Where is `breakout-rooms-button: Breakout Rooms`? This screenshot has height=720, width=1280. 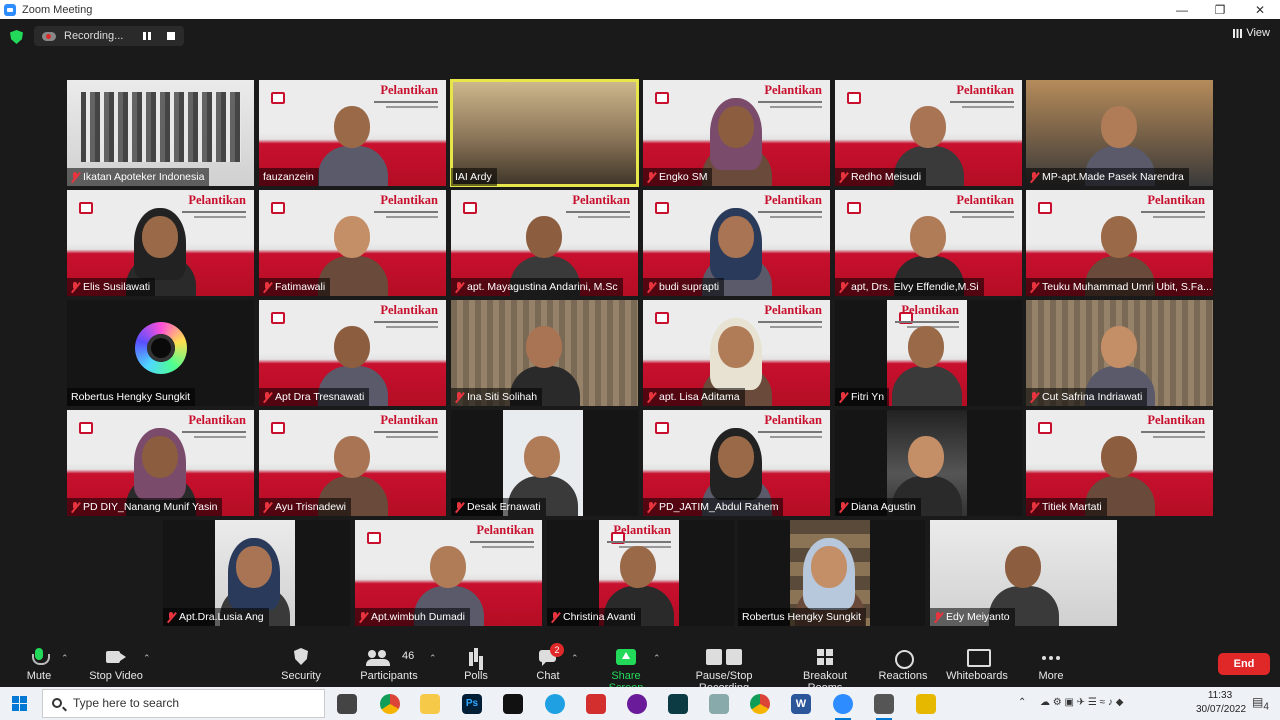
breakout-rooms-button: Breakout Rooms is located at coordinates (825, 669).